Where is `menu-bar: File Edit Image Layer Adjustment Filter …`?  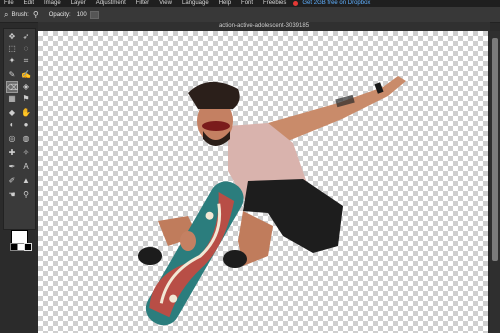 menu-bar: File Edit Image Layer Adjustment Filter … is located at coordinates (250, 3).